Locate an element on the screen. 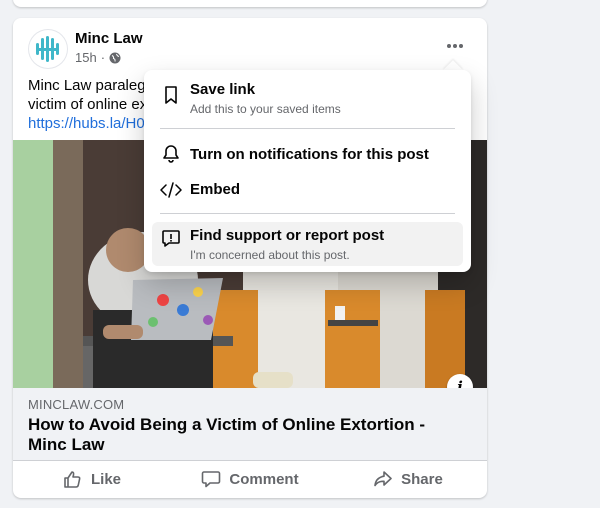  notifications-title: Turn on notifications for this post is located at coordinates (309, 154).